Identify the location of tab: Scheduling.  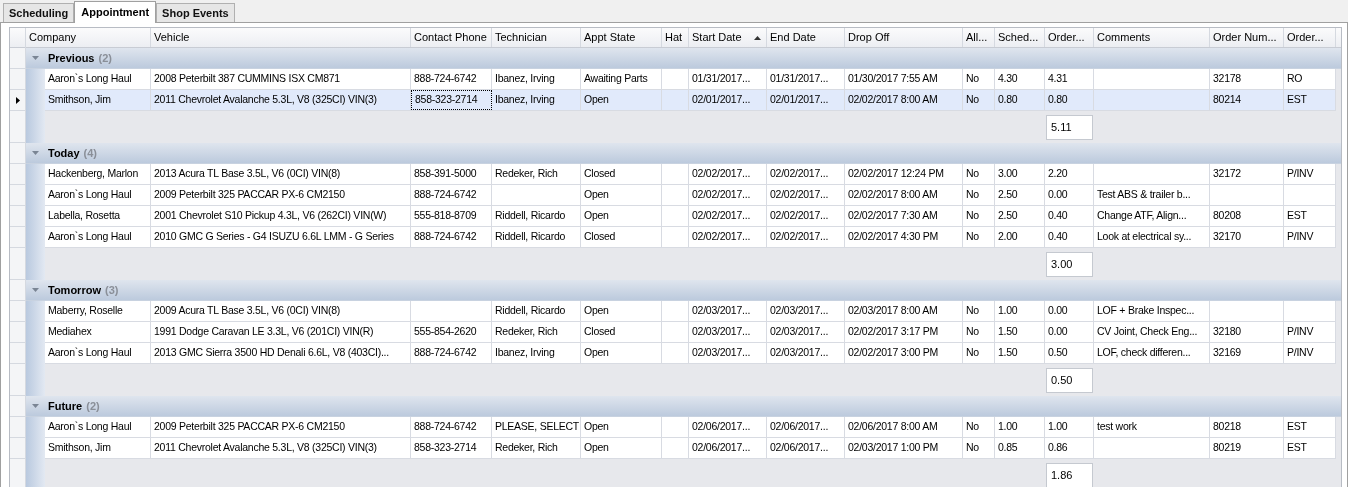
(39, 12).